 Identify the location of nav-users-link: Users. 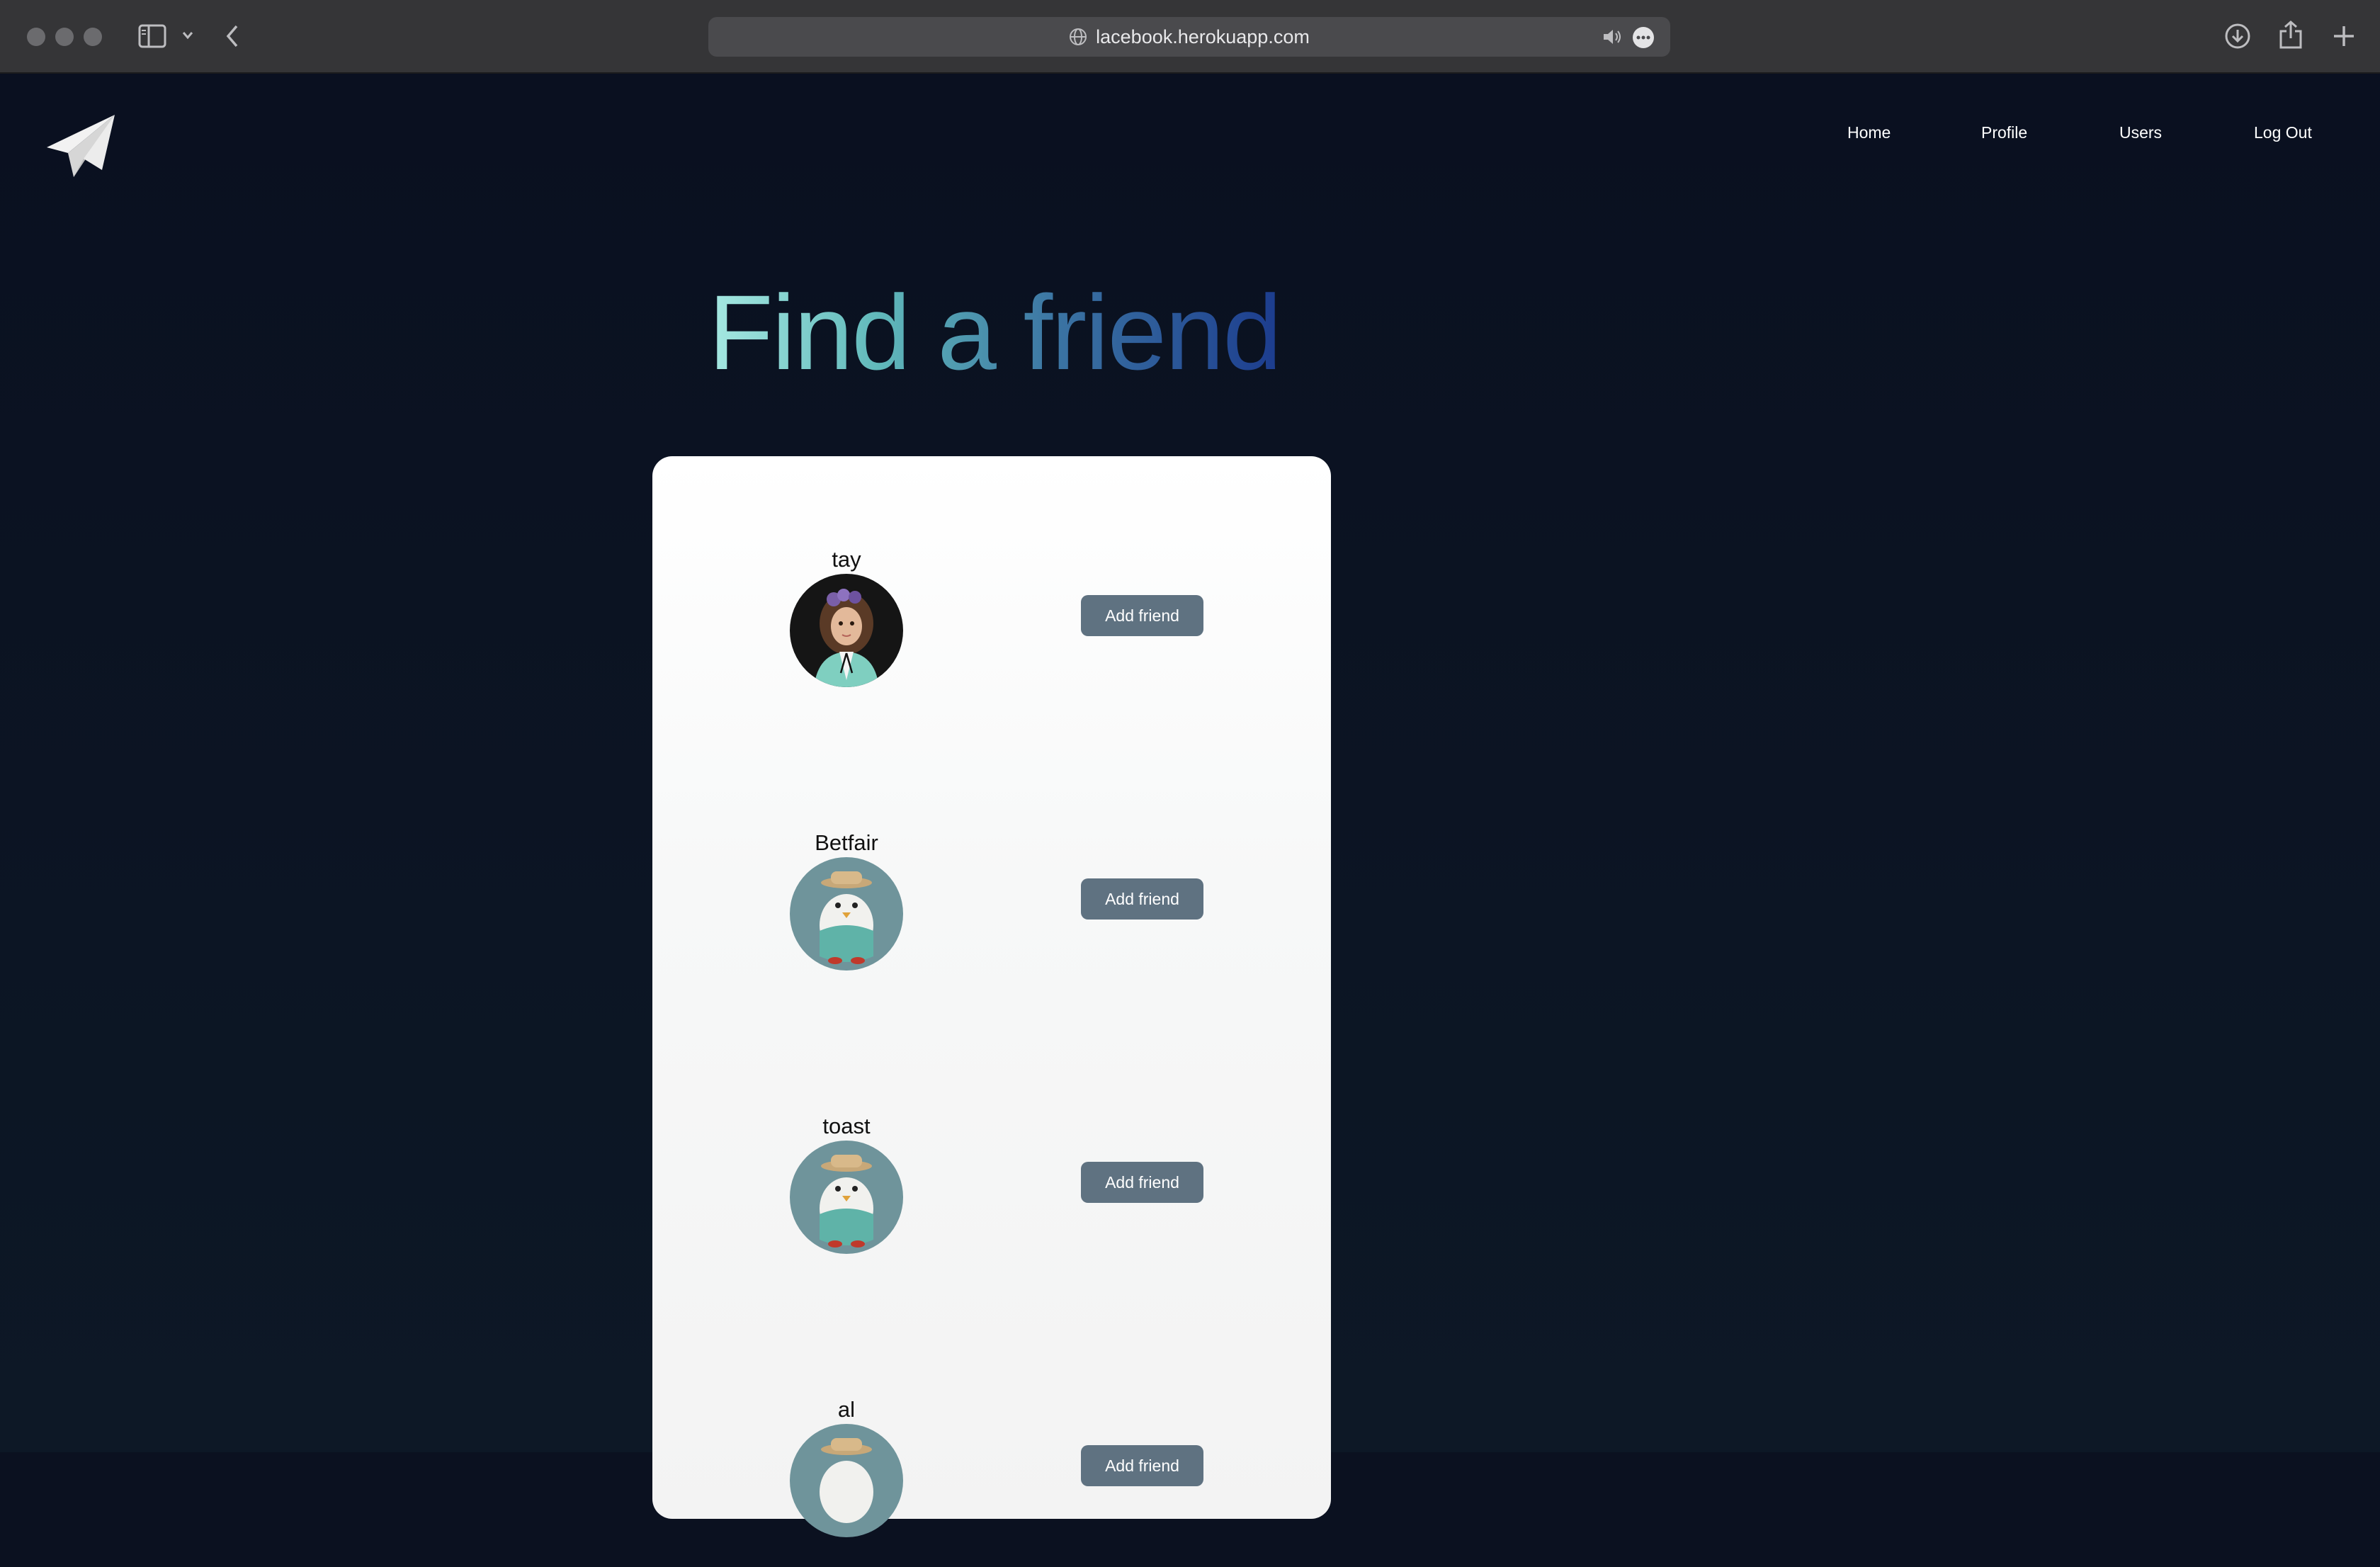
(2140, 132).